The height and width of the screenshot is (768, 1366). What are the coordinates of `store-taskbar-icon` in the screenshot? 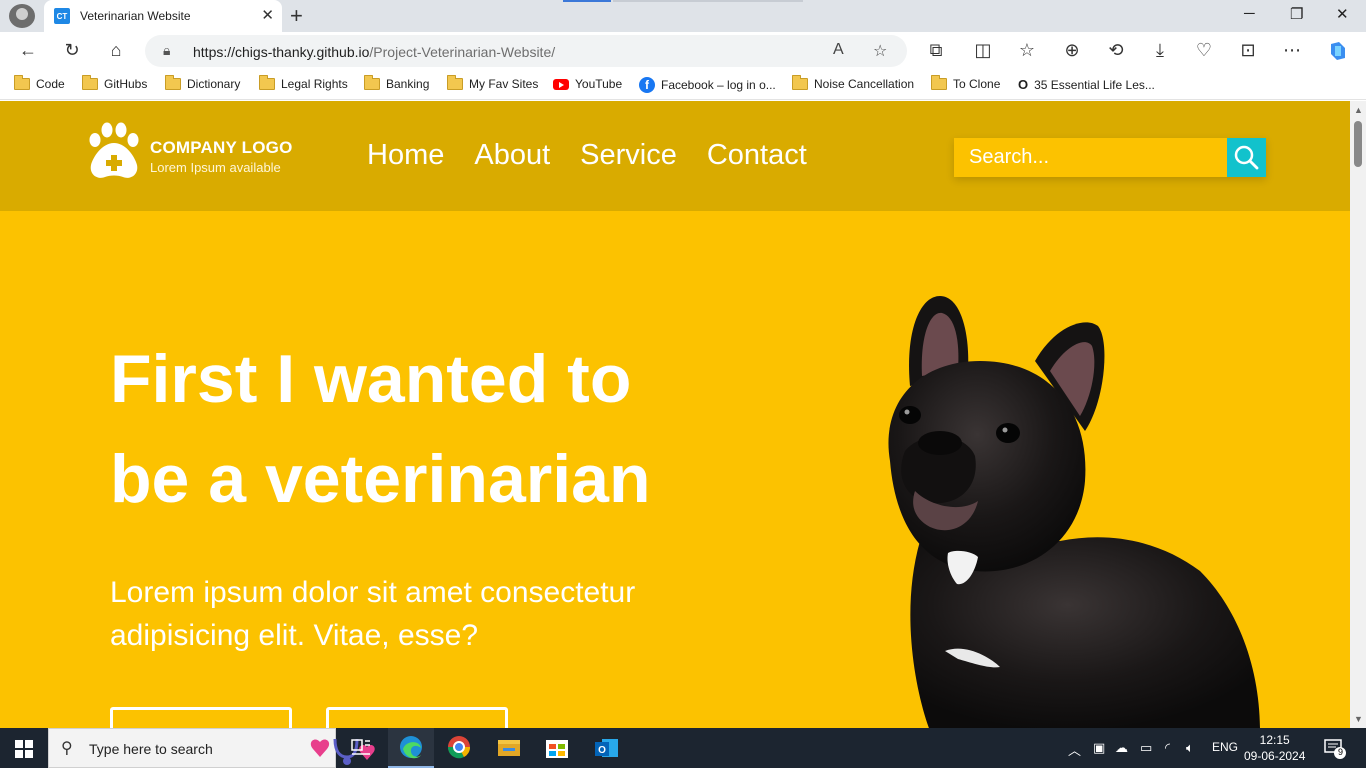 It's located at (557, 748).